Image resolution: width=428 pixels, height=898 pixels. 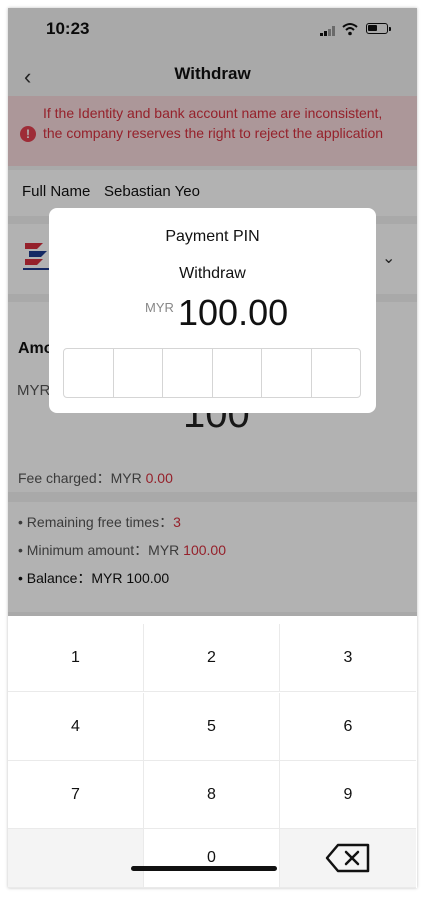 What do you see at coordinates (76, 795) in the screenshot?
I see `key-7: 7` at bounding box center [76, 795].